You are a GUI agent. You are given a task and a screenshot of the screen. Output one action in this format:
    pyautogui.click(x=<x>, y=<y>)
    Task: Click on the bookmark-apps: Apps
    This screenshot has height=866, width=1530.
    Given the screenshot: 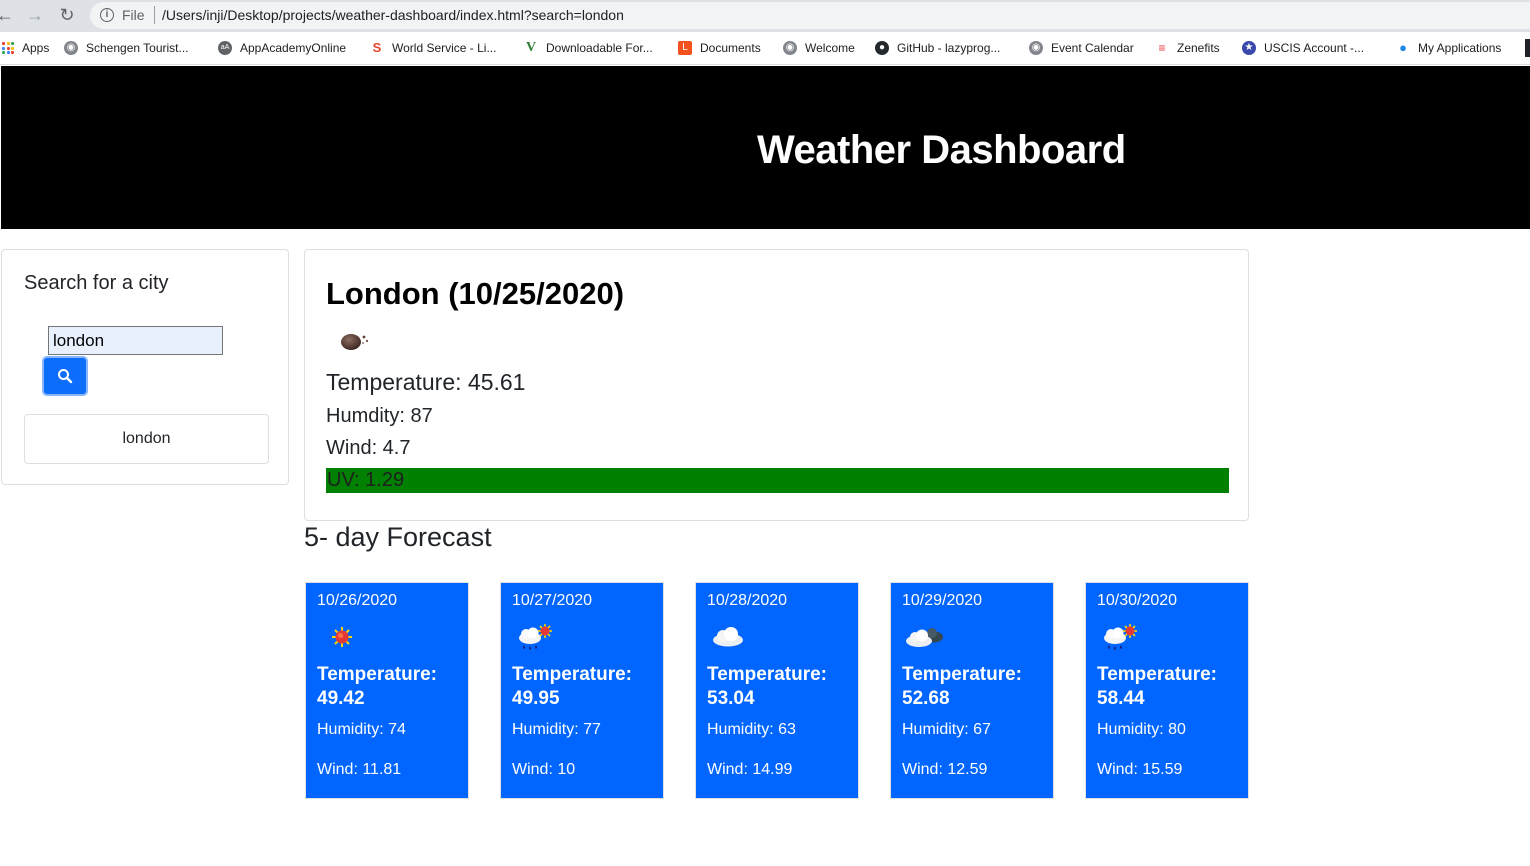 What is the action you would take?
    pyautogui.click(x=25, y=48)
    